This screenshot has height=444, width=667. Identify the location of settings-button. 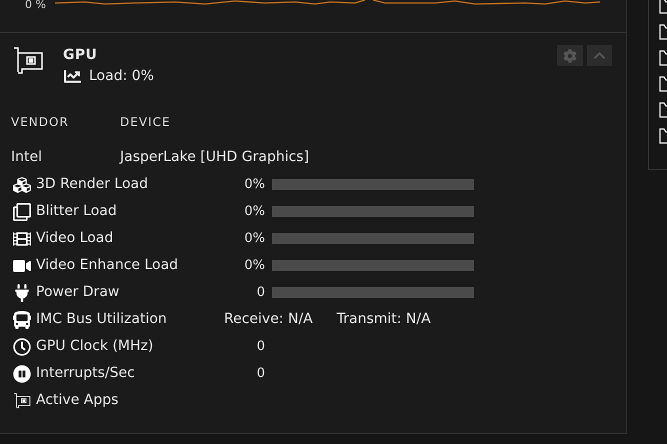
(570, 55).